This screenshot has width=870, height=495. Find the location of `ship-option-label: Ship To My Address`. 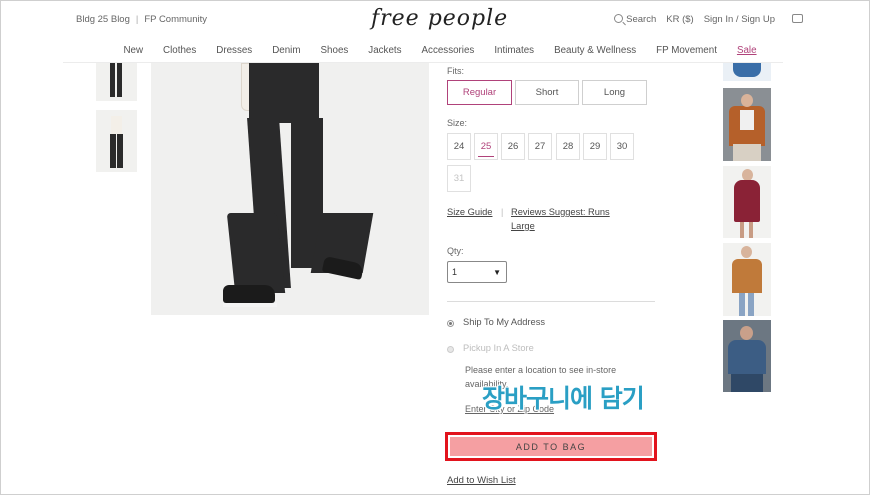

ship-option-label: Ship To My Address is located at coordinates (504, 322).